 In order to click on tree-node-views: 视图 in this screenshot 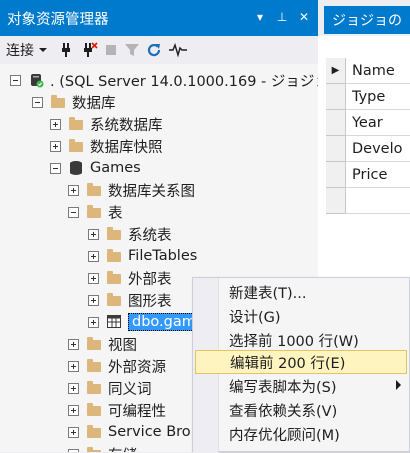, I will do `click(102, 344)`.